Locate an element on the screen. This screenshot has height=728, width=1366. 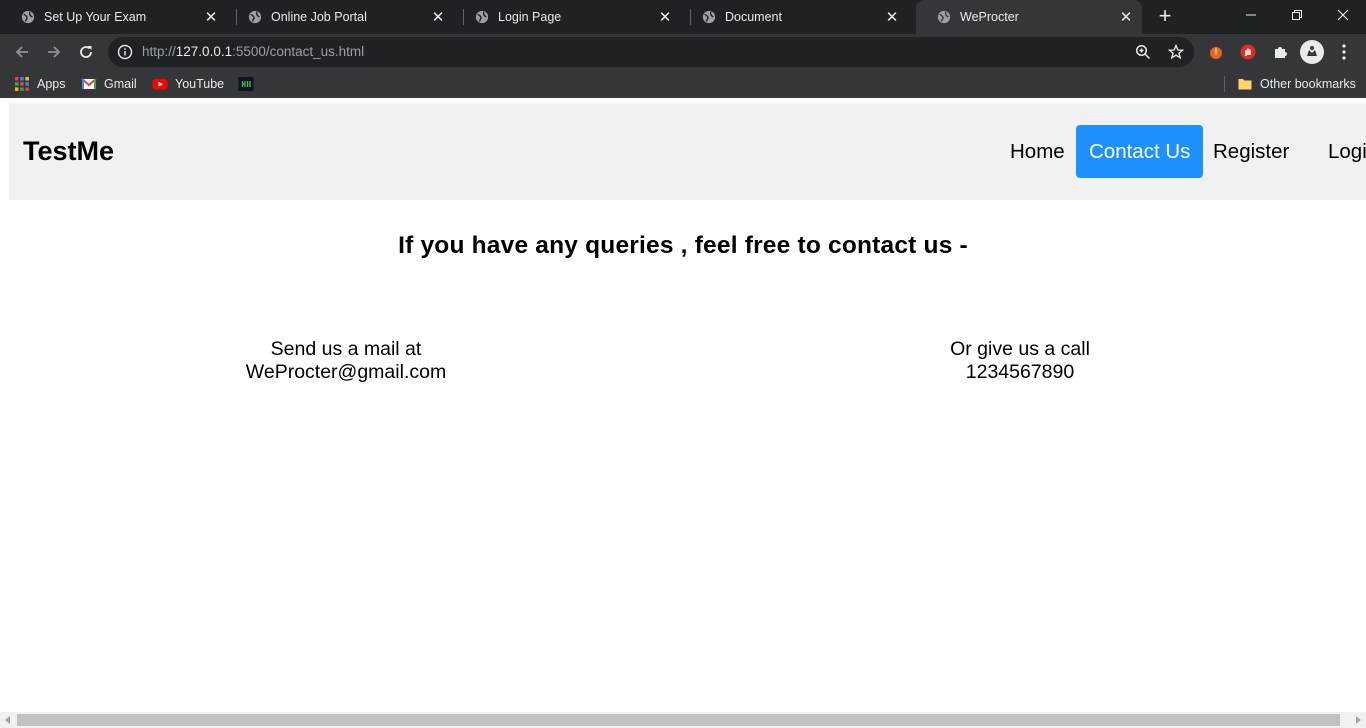
other-bookmarks-label: Other bookmarks is located at coordinates (1308, 84).